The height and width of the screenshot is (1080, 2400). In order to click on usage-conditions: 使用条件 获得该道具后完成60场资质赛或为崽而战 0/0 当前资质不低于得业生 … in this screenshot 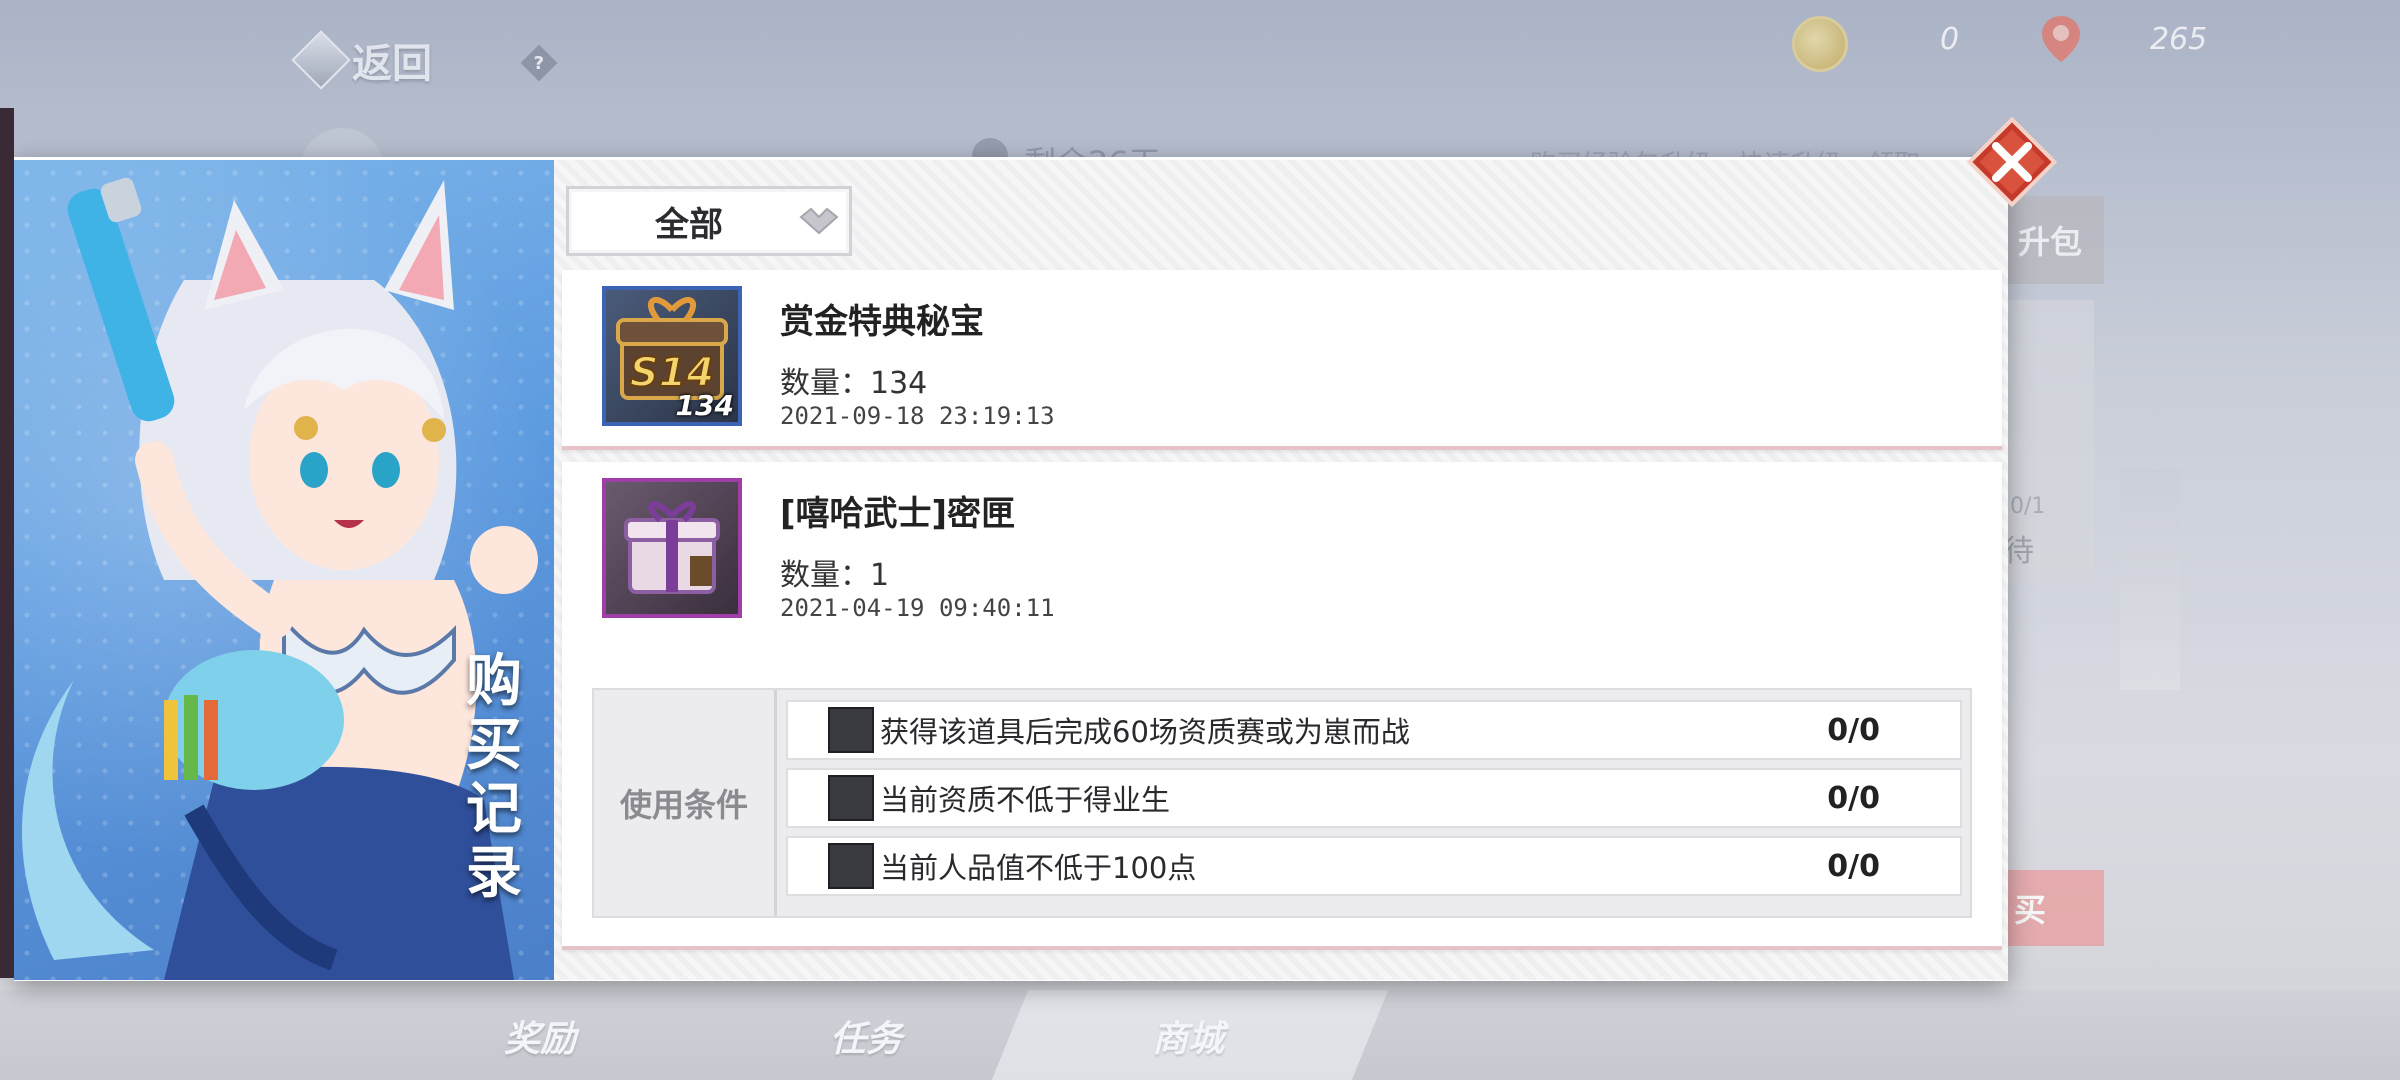, I will do `click(1282, 803)`.